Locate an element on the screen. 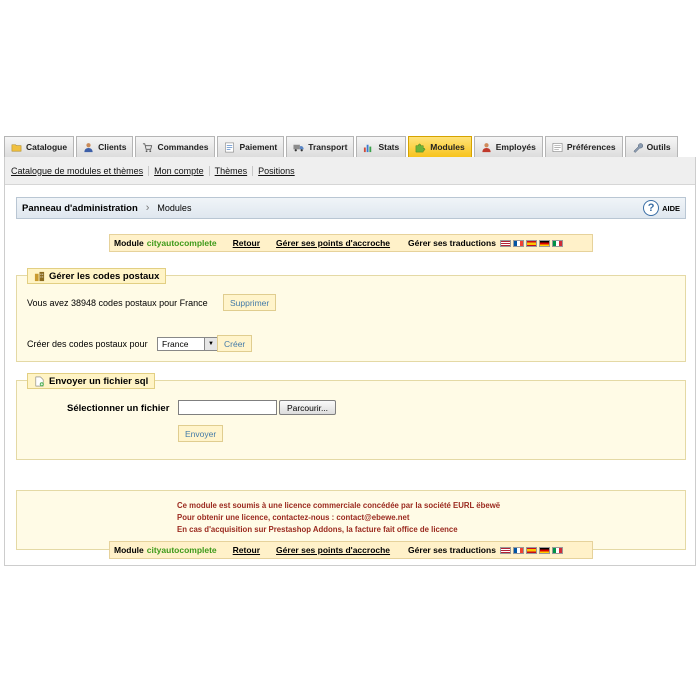  chevron-right-icon: › is located at coordinates (147, 208).